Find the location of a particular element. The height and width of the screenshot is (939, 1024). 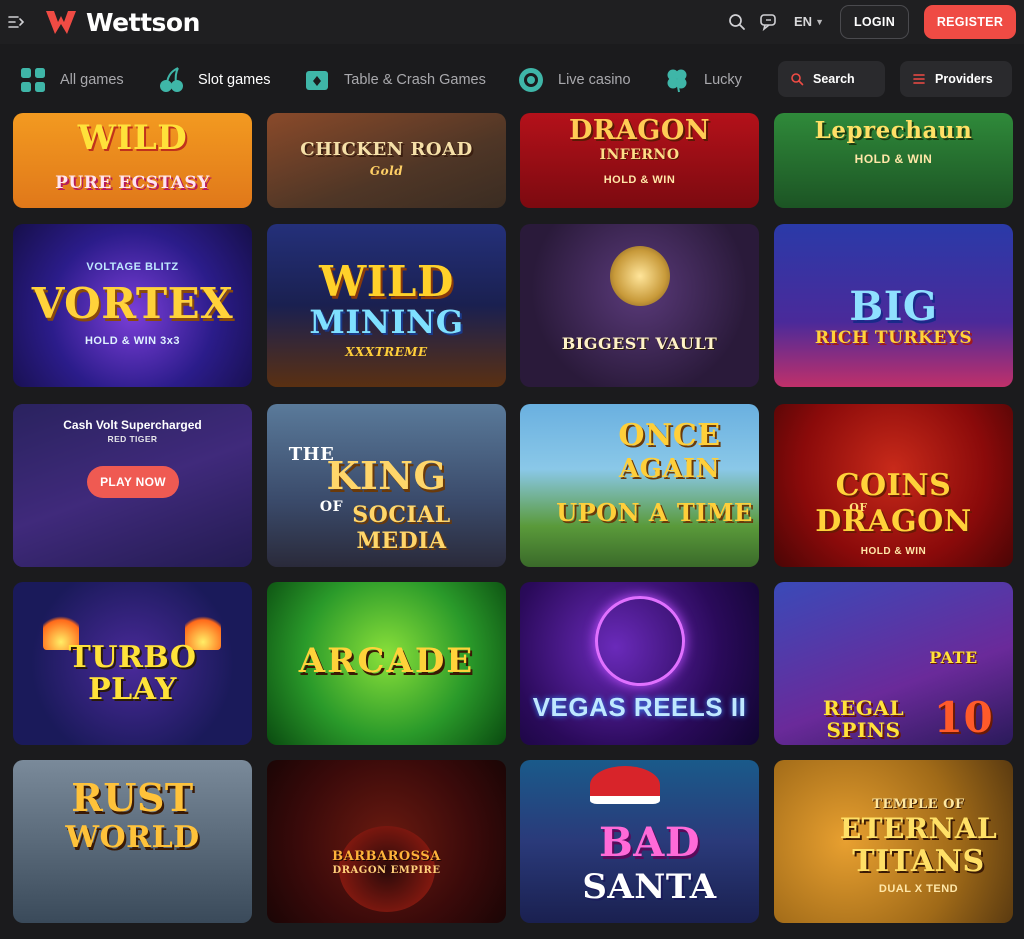

game-subtitle: TEMPLE OF is located at coordinates (918, 804).